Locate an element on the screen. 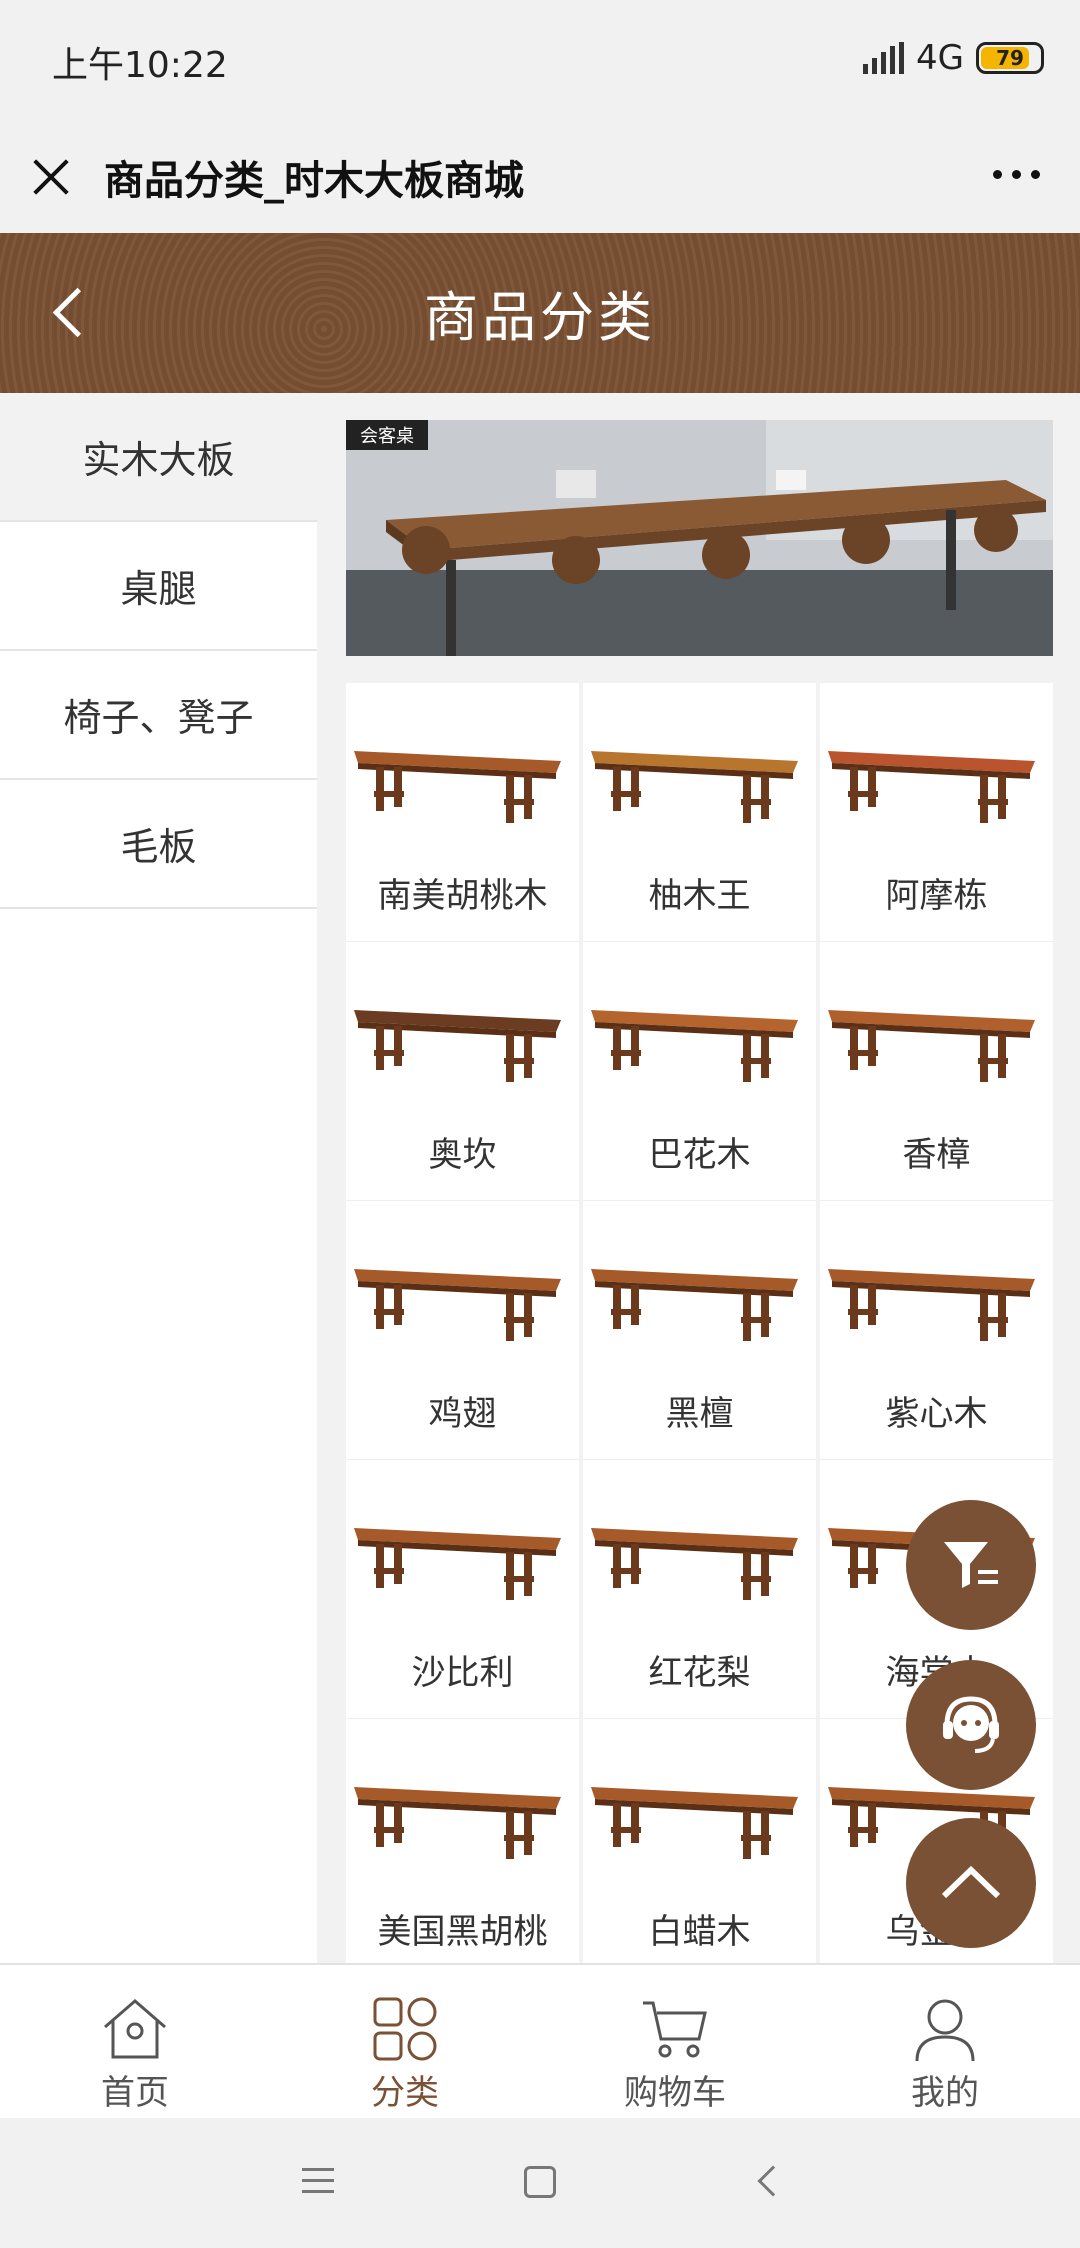 This screenshot has height=2248, width=1080. webview-title-bar: 商品分类_时木大板商城 is located at coordinates (540, 175).